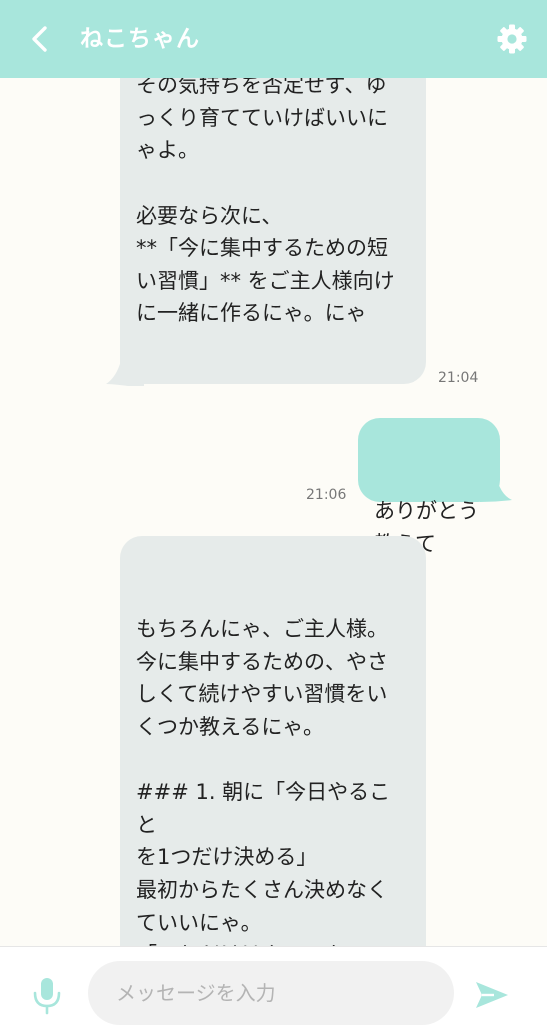 The height and width of the screenshot is (1025, 547). I want to click on chat-title: ねこちゃん, so click(140, 39).